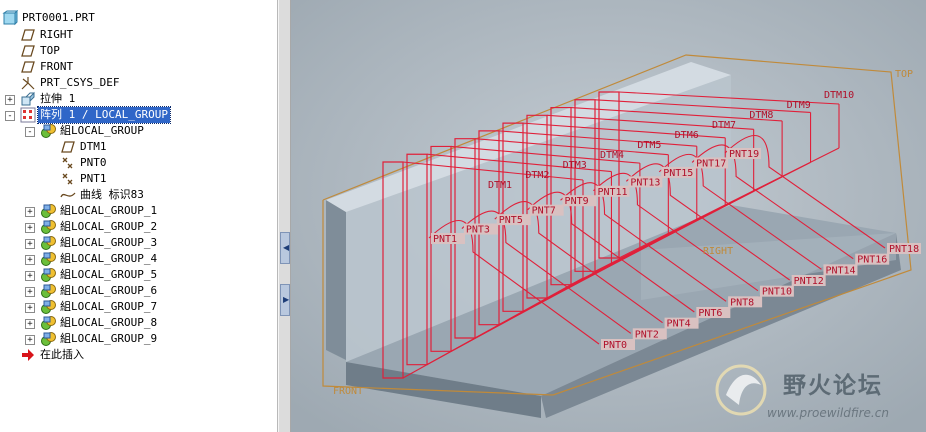  Describe the element at coordinates (445, 239) in the screenshot. I see `point-label: PNT1` at that location.